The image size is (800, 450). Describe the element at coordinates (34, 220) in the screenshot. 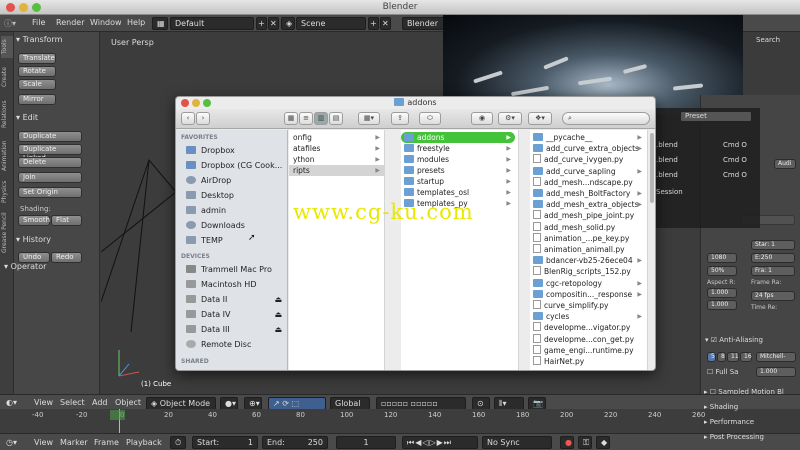

I see `smooth-button: Smooth` at that location.